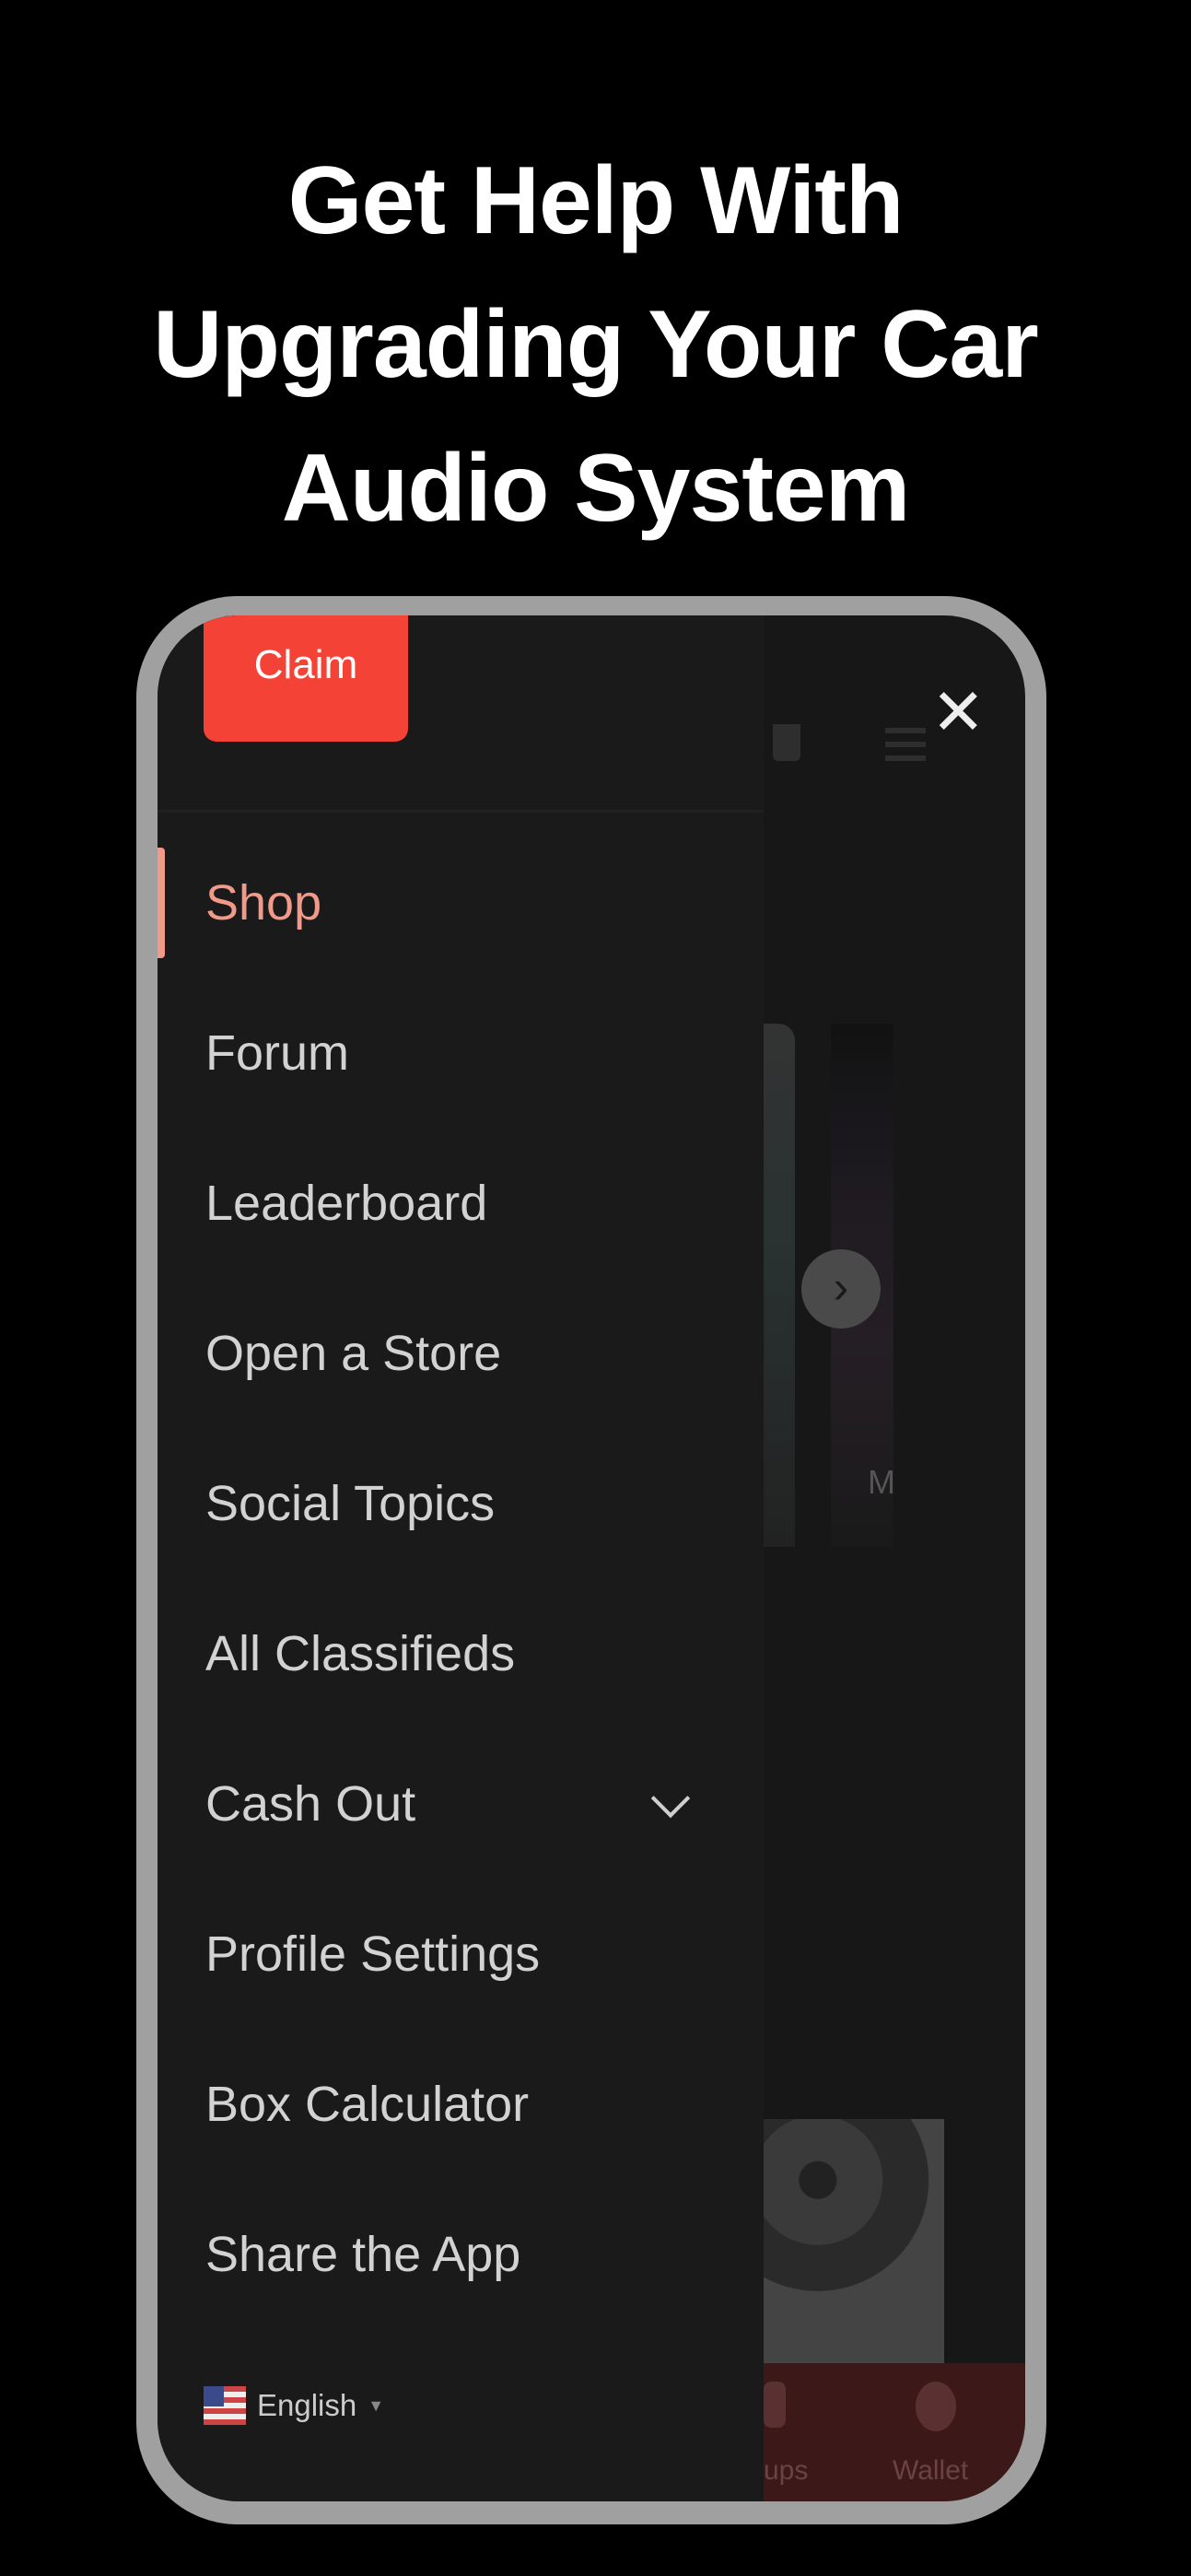 This screenshot has height=2576, width=1191. I want to click on wallet-icon, so click(936, 2406).